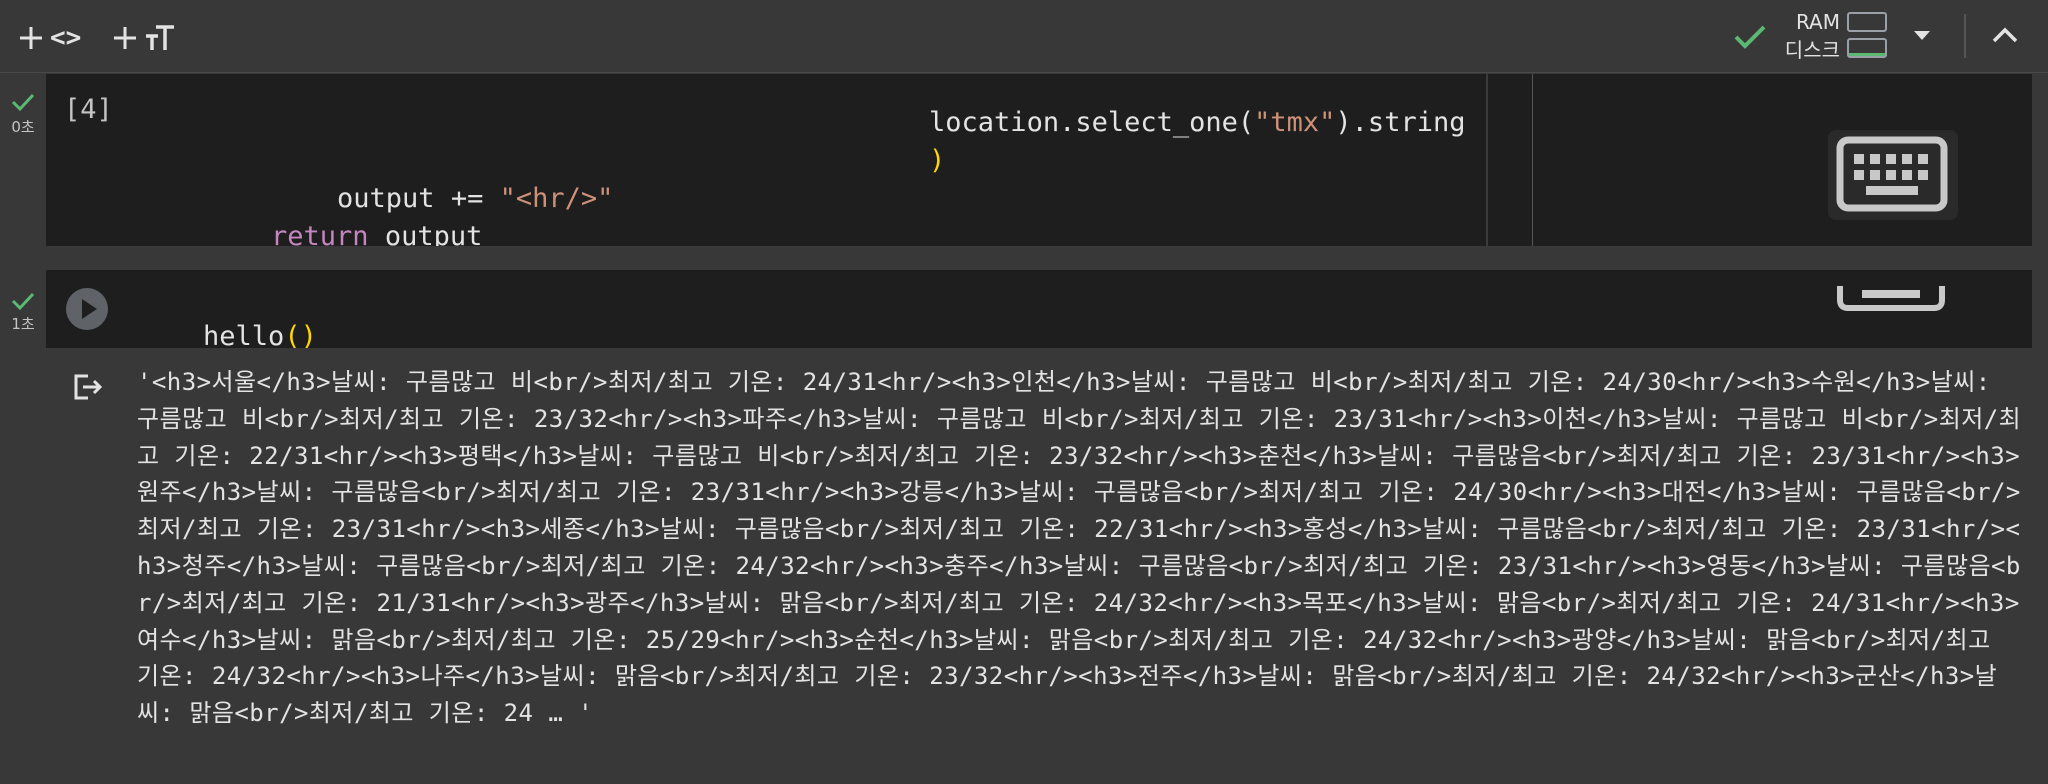 The height and width of the screenshot is (784, 2048). Describe the element at coordinates (1487, 160) in the screenshot. I see `cell-scroll-split` at that location.